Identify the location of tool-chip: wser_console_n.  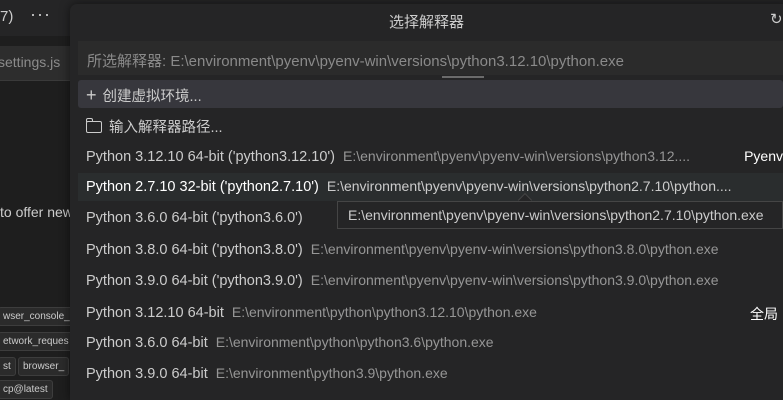
(40, 316).